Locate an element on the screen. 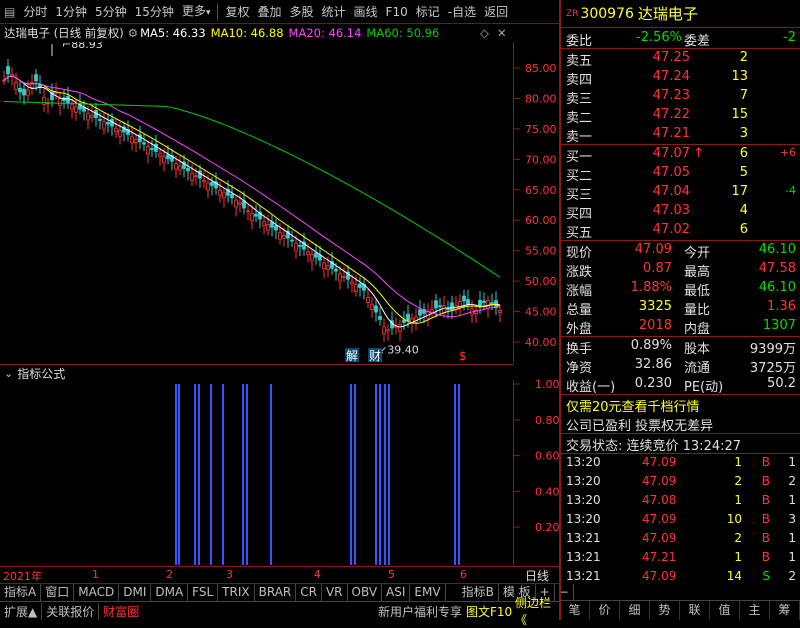 The height and width of the screenshot is (628, 800). chart-menu-icon: ▤ is located at coordinates (9, 12).